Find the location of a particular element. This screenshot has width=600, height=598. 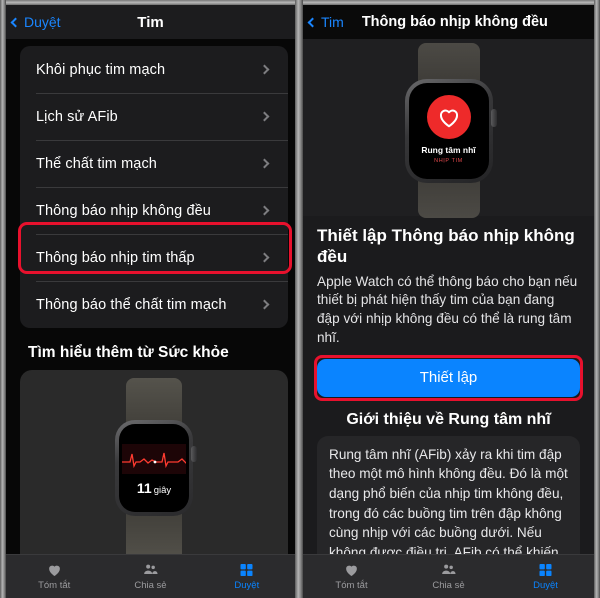

heart-outline-icon is located at coordinates (448, 118).